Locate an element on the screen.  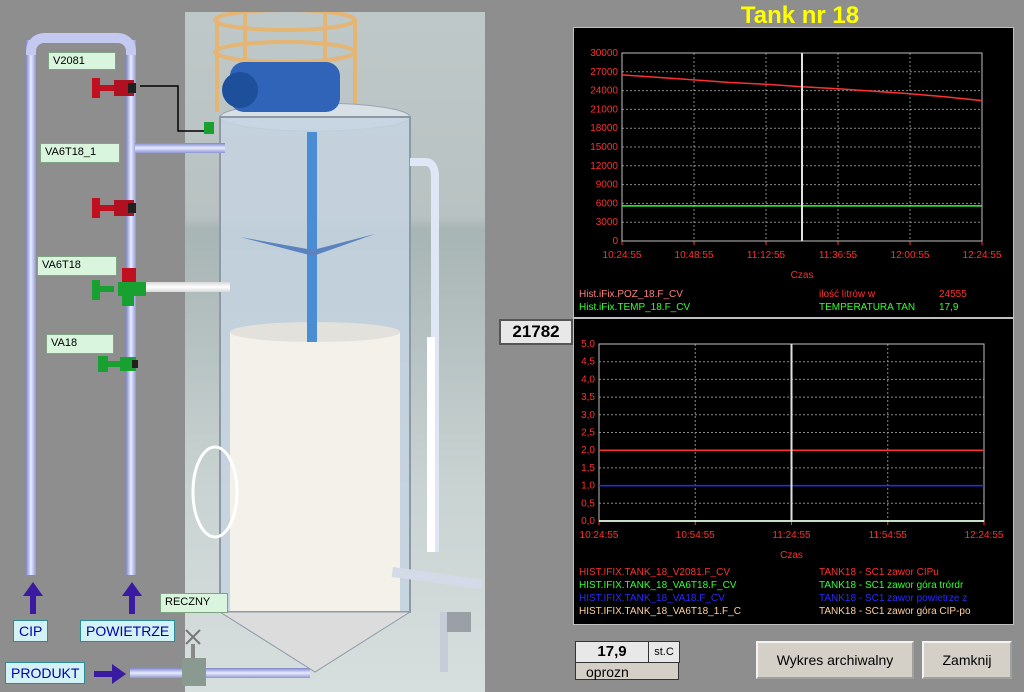
y-tick-label: 21000 is located at coordinates (604, 109).